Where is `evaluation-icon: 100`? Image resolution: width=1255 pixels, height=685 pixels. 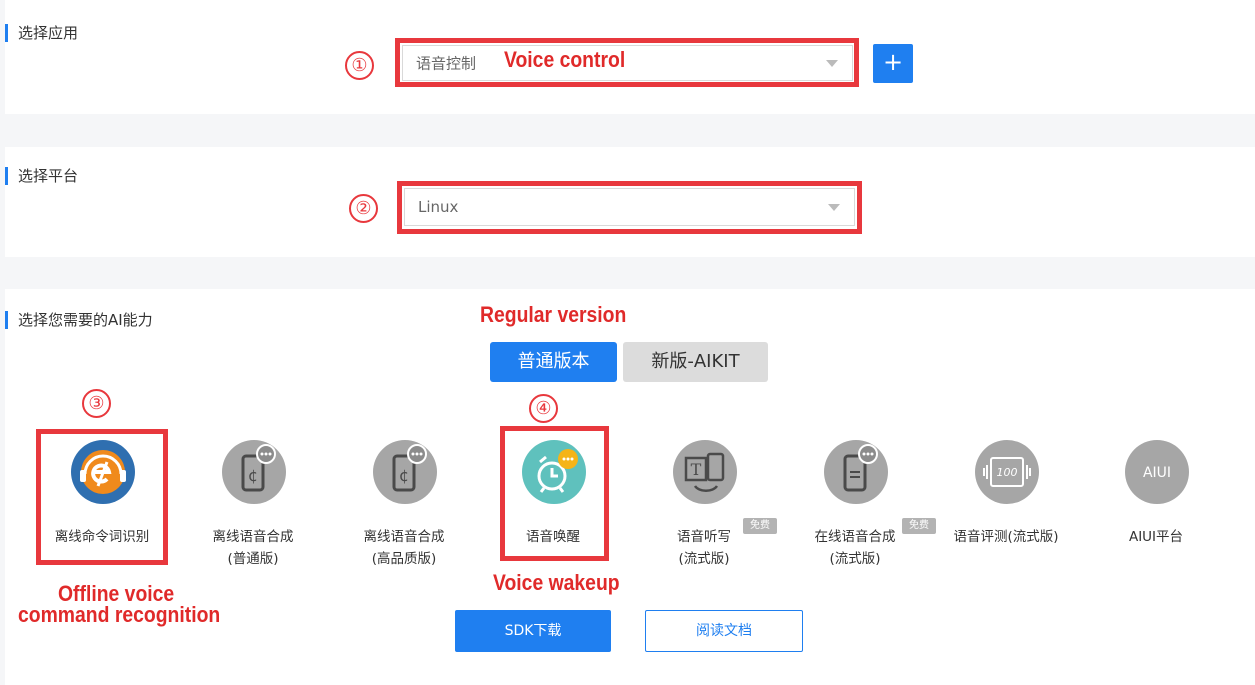 evaluation-icon: 100 is located at coordinates (1007, 472).